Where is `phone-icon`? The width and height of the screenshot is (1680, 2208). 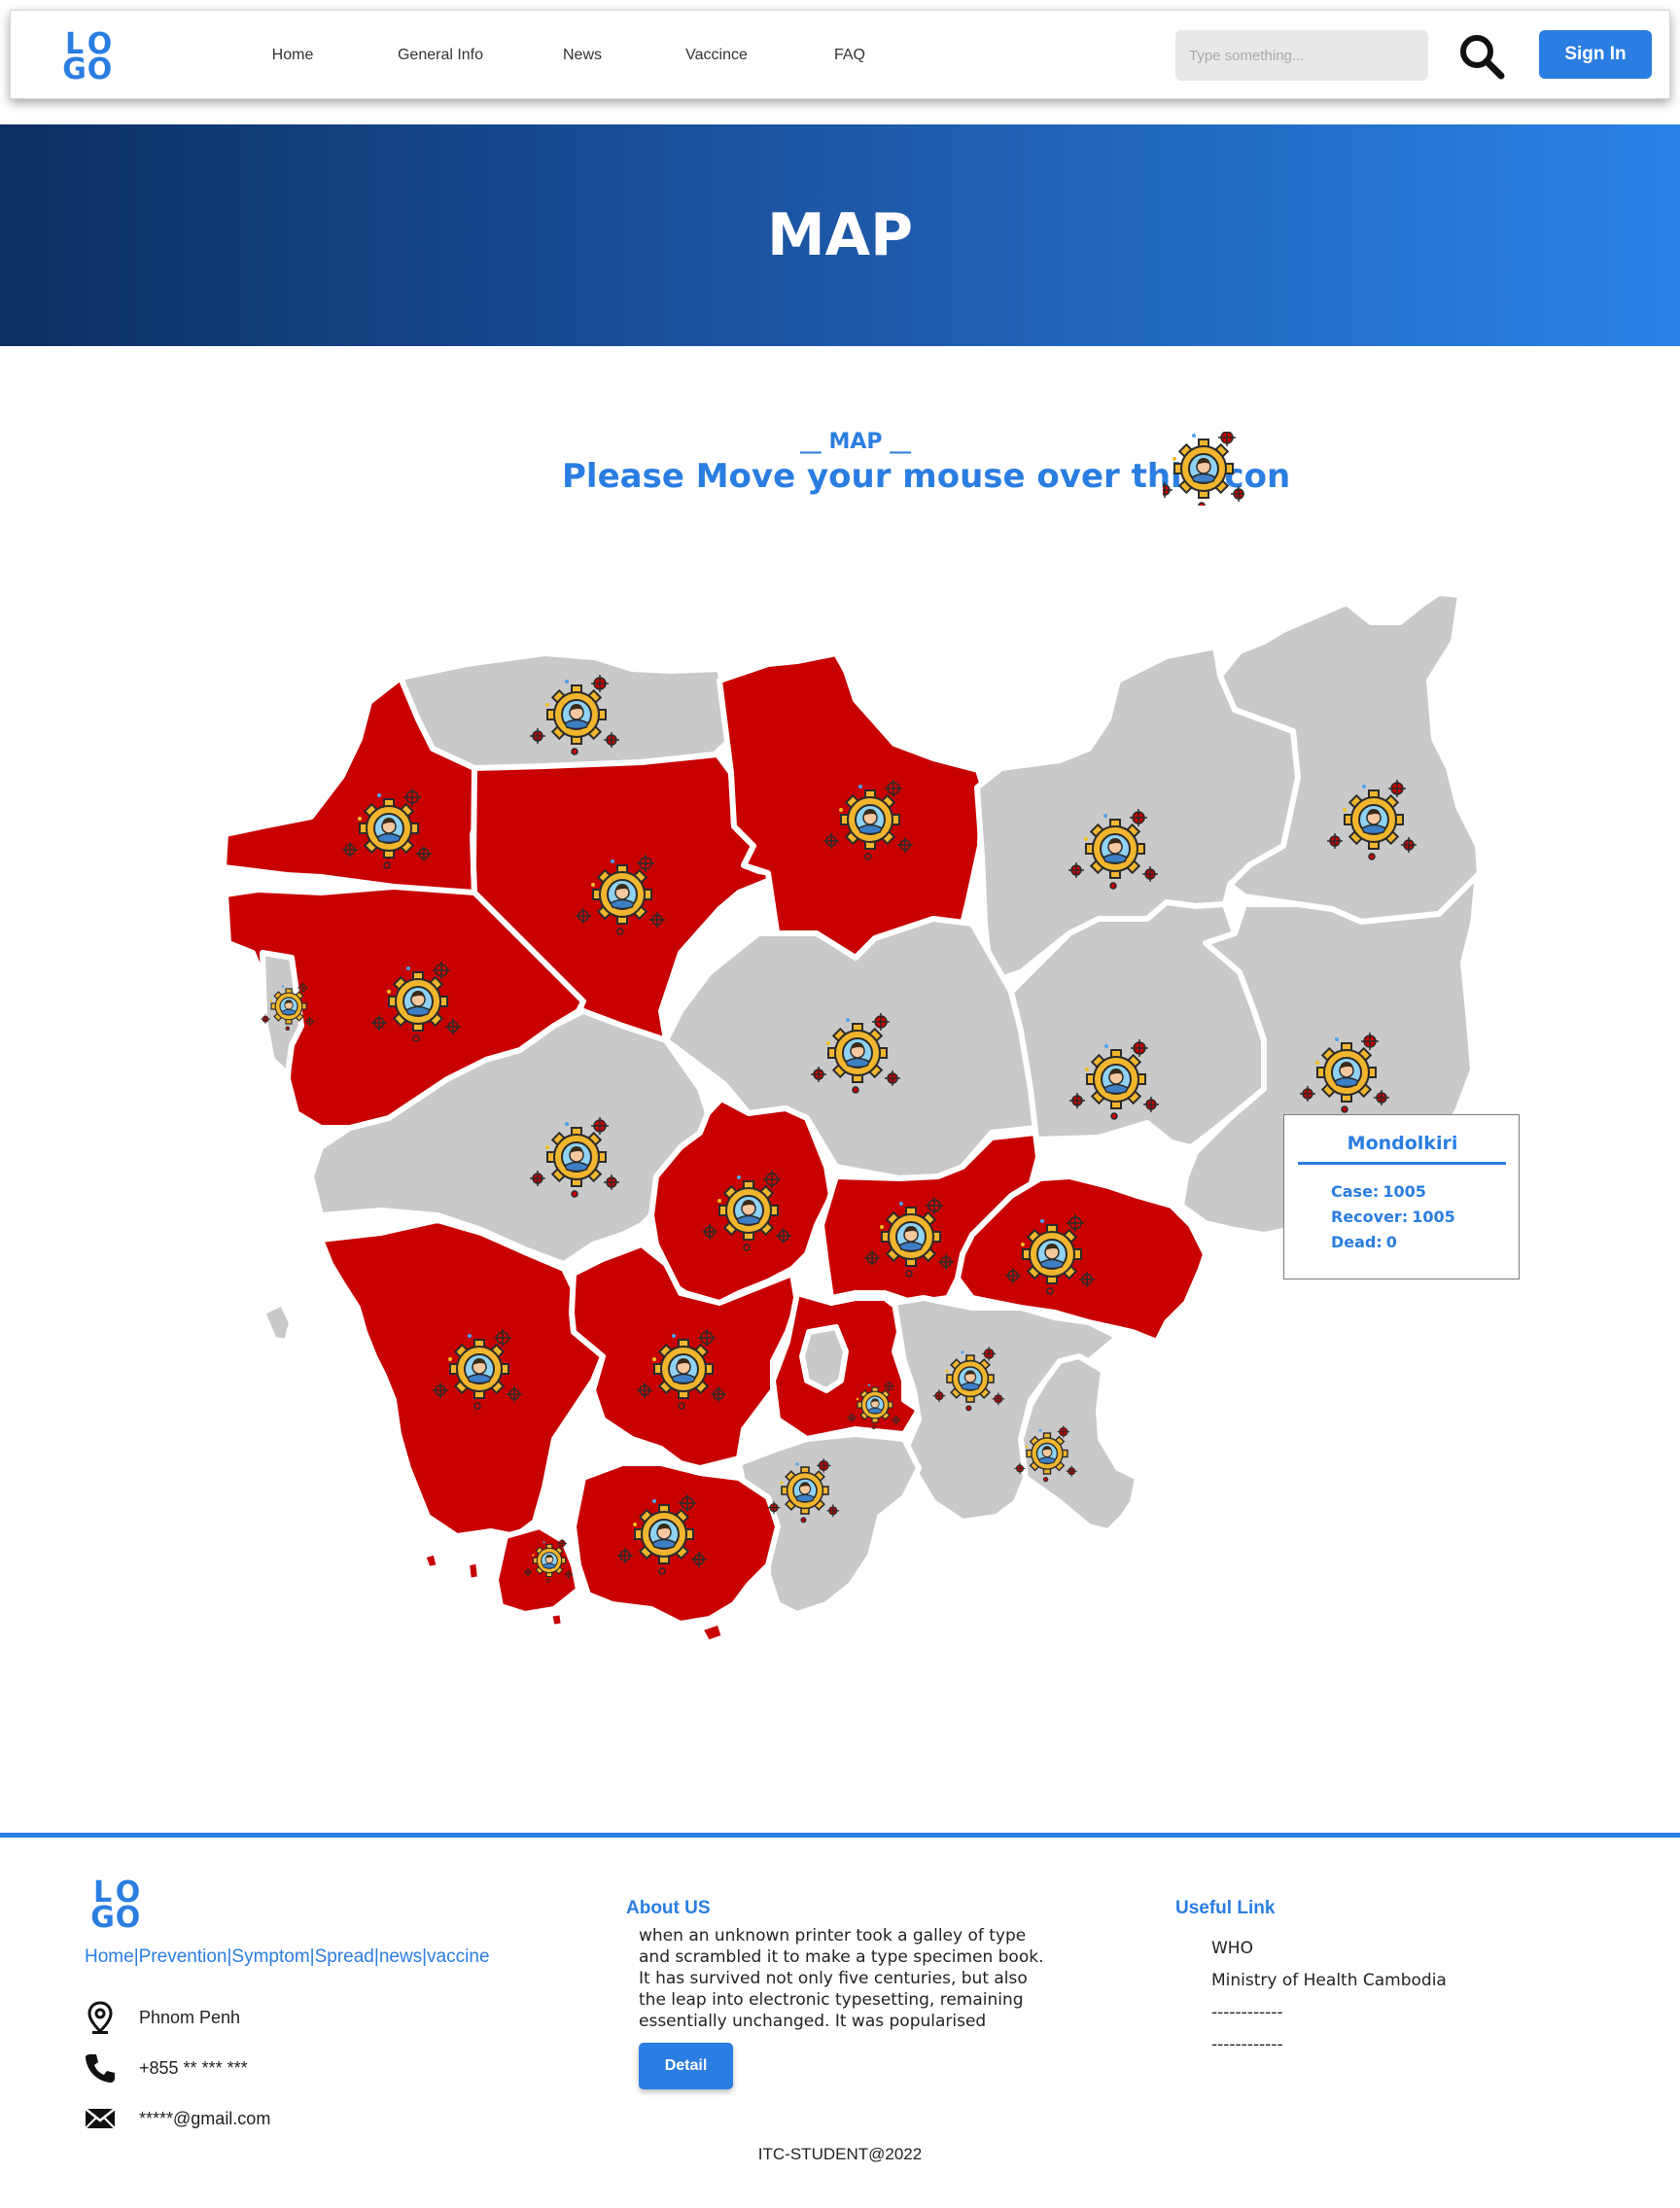 phone-icon is located at coordinates (100, 2068).